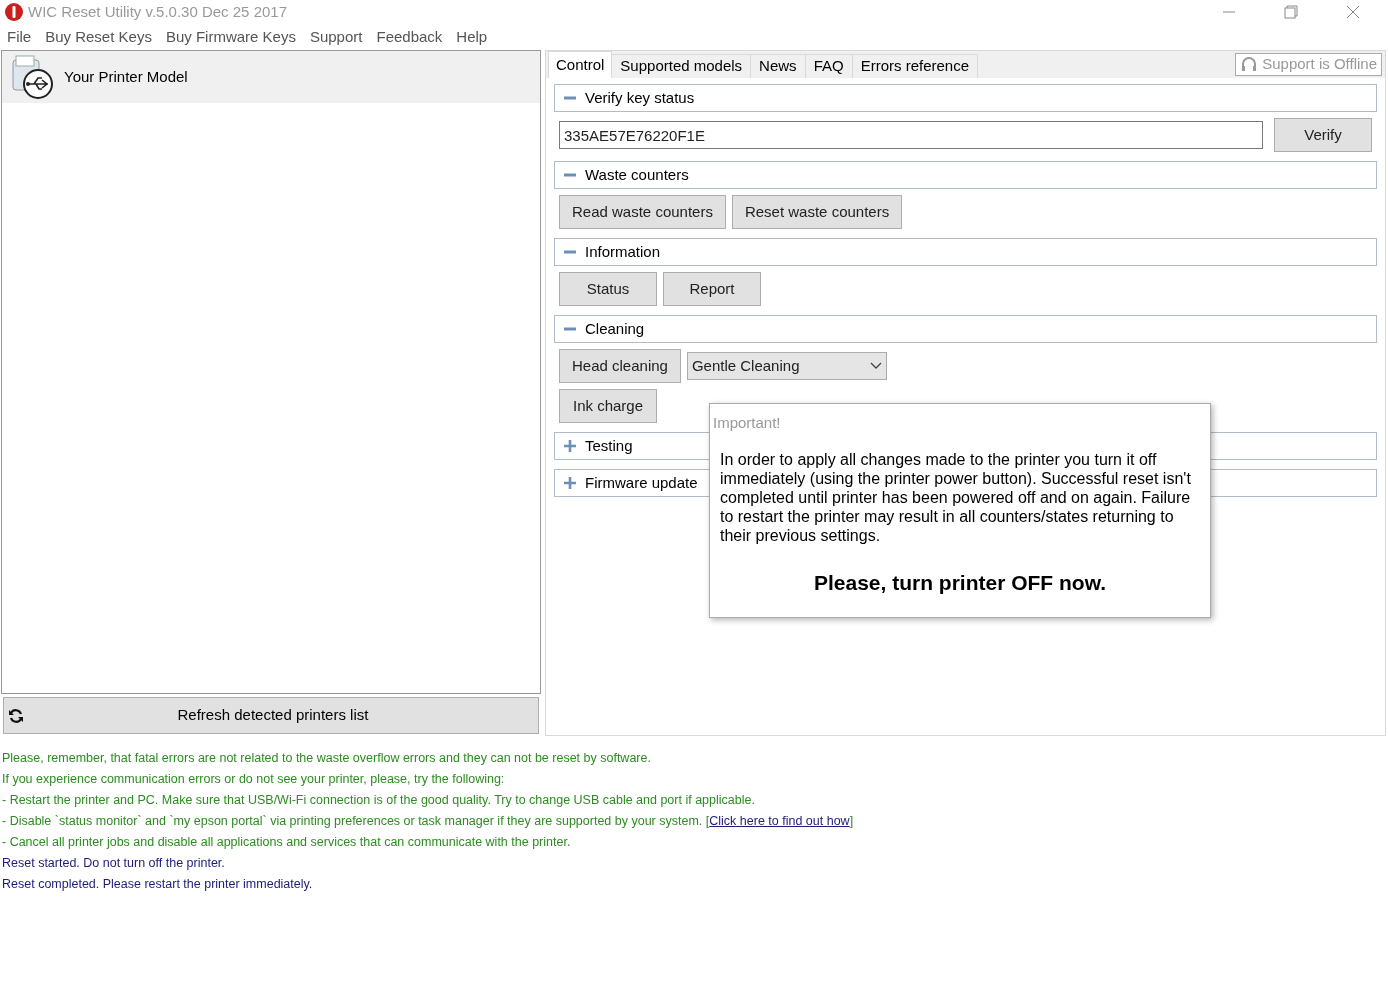 The image size is (1388, 1003). I want to click on chevron-icon, so click(875, 366).